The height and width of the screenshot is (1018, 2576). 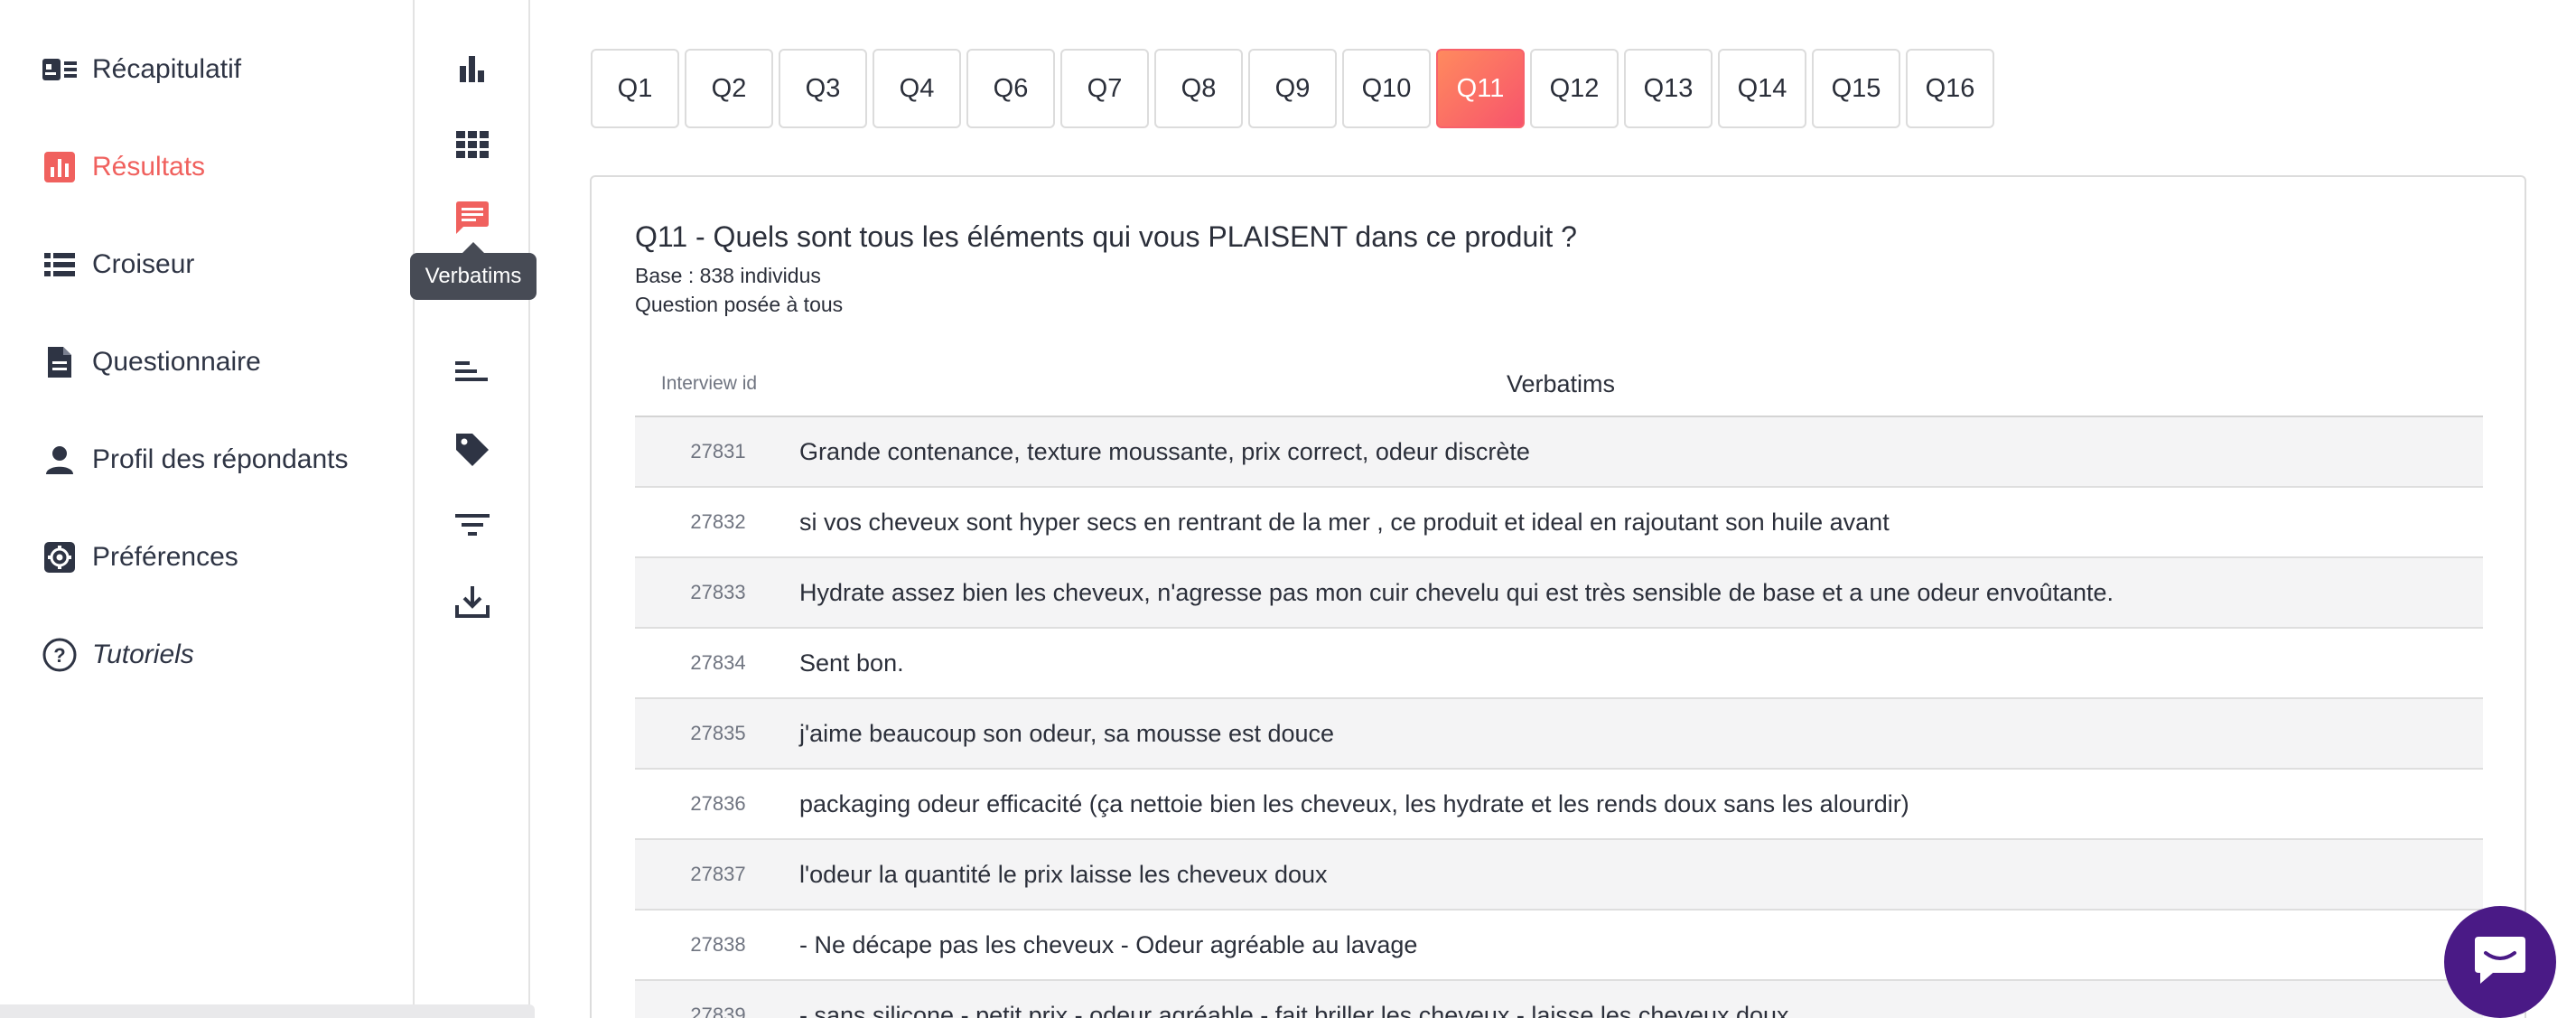 What do you see at coordinates (1762, 88) in the screenshot?
I see `tab-q14: Q14` at bounding box center [1762, 88].